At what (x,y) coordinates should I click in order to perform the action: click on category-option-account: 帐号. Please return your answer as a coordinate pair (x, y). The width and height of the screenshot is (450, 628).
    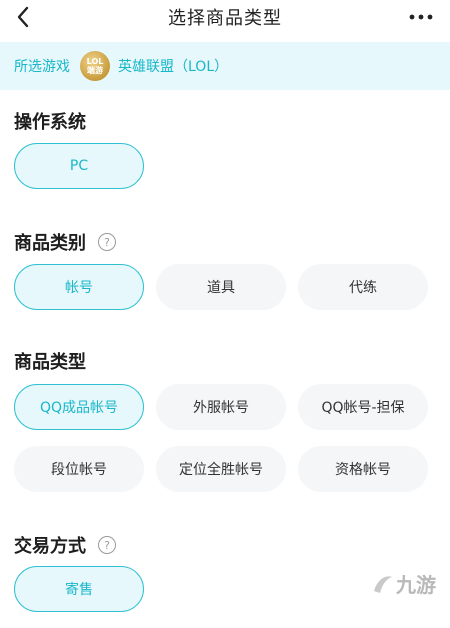
    Looking at the image, I should click on (79, 287).